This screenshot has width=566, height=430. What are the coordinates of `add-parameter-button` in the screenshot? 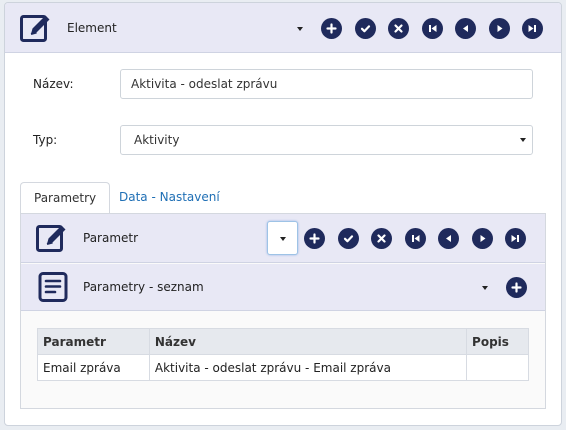 It's located at (516, 287).